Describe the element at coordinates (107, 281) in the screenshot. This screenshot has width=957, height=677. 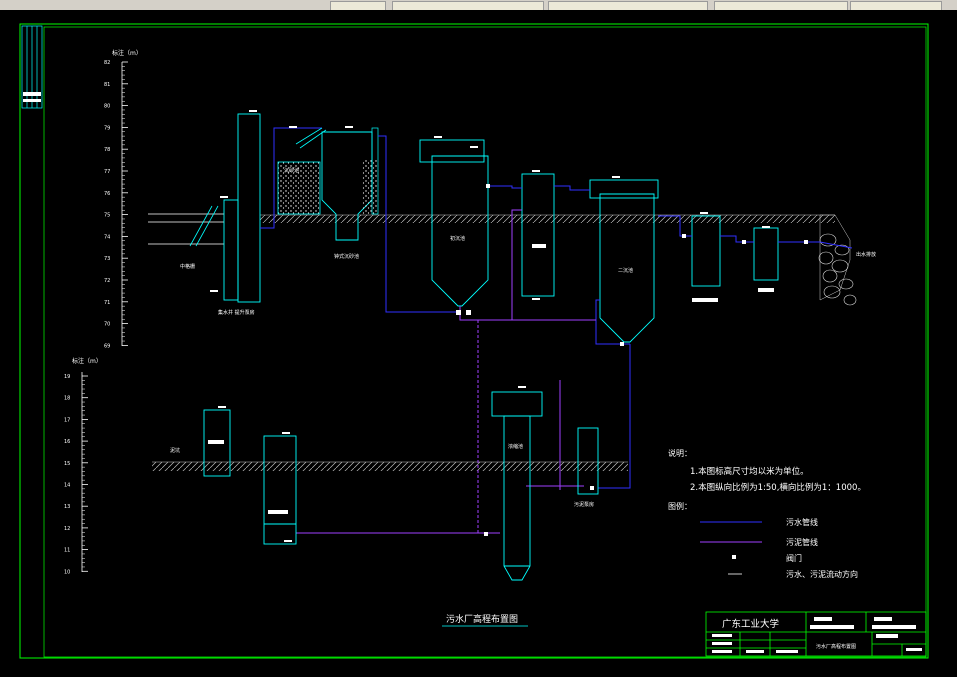
I see `upper-scale-tick-label: 72` at that location.